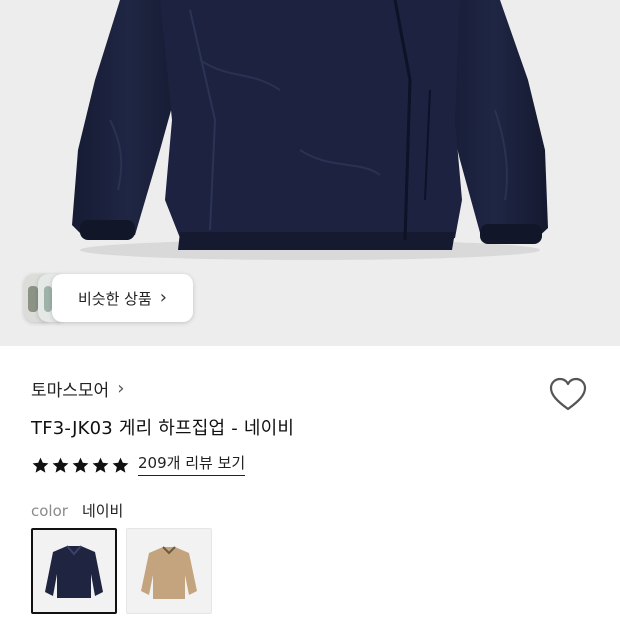 The image size is (620, 620). What do you see at coordinates (115, 298) in the screenshot?
I see `similar-products-label: 비슷한 상품` at bounding box center [115, 298].